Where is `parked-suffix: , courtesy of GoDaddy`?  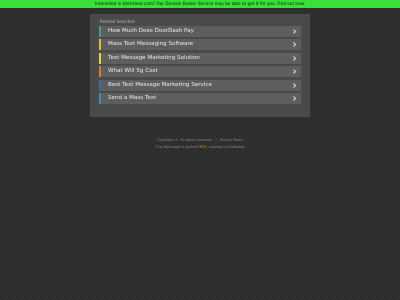
parked-suffix: , courtesy of GoDaddy is located at coordinates (225, 147).